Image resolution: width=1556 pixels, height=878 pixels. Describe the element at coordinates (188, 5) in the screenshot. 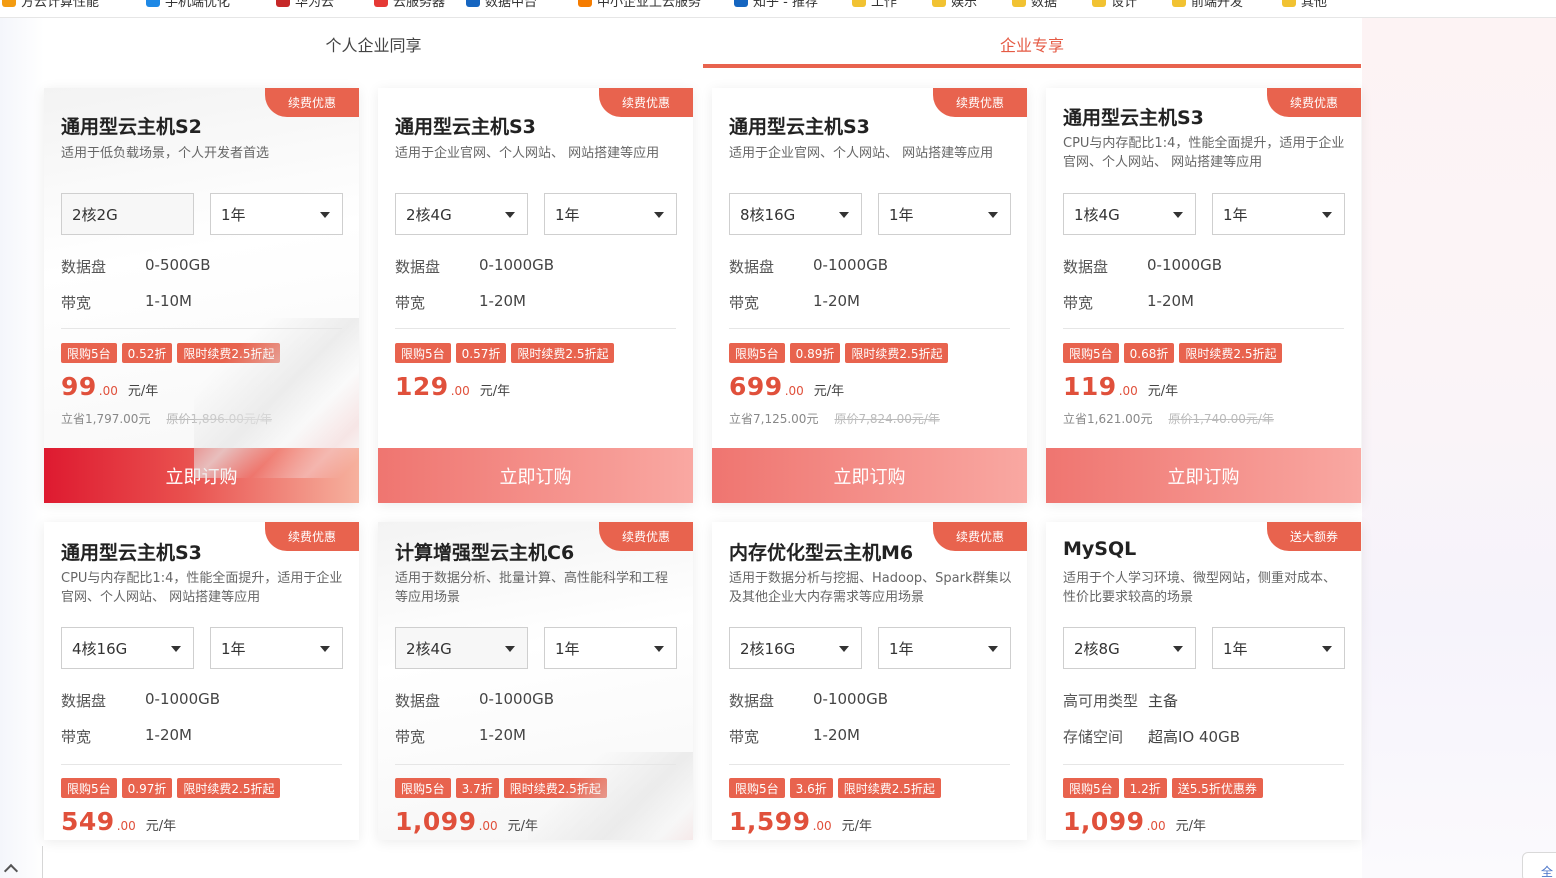

I see `bookmark-item: 手机端优化` at that location.